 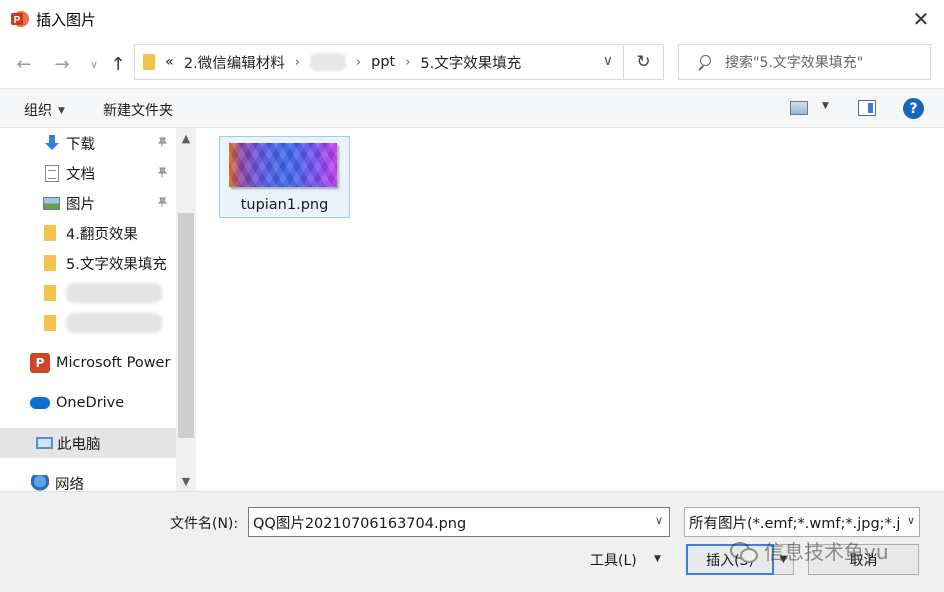 I want to click on sidebar-item-folder: 5.文字效果填充, so click(x=88, y=263).